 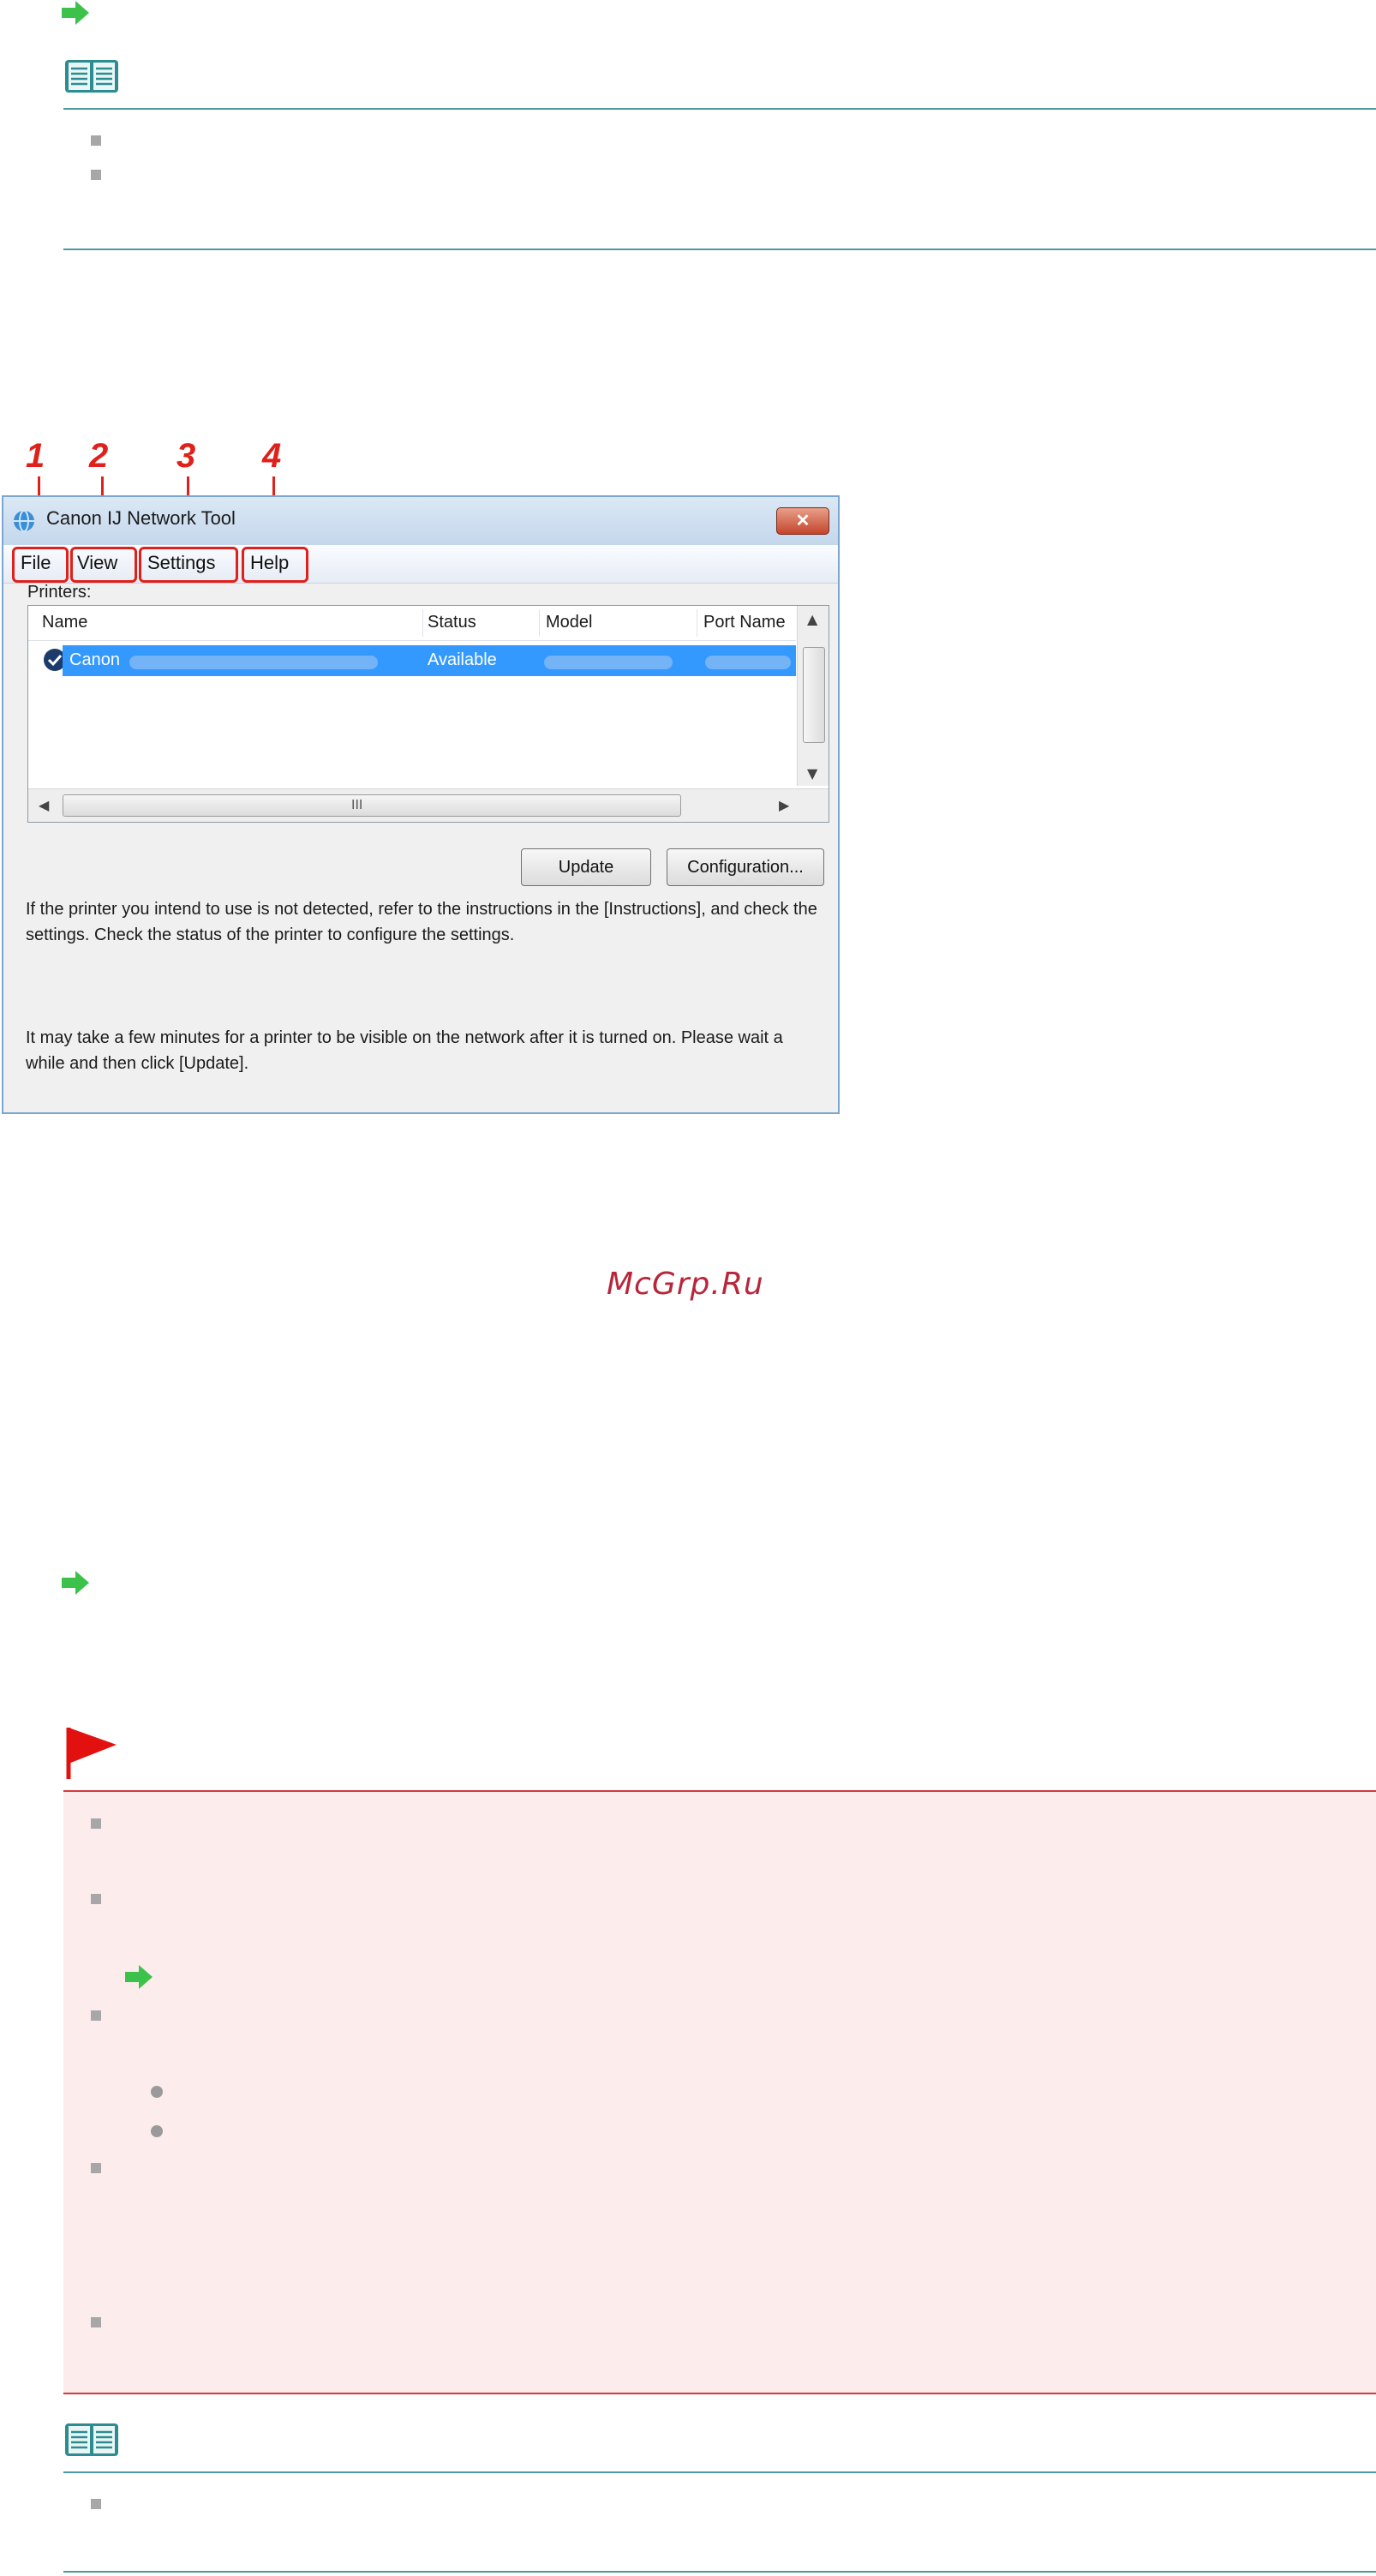 What do you see at coordinates (40, 565) in the screenshot?
I see `menu-file-highlight` at bounding box center [40, 565].